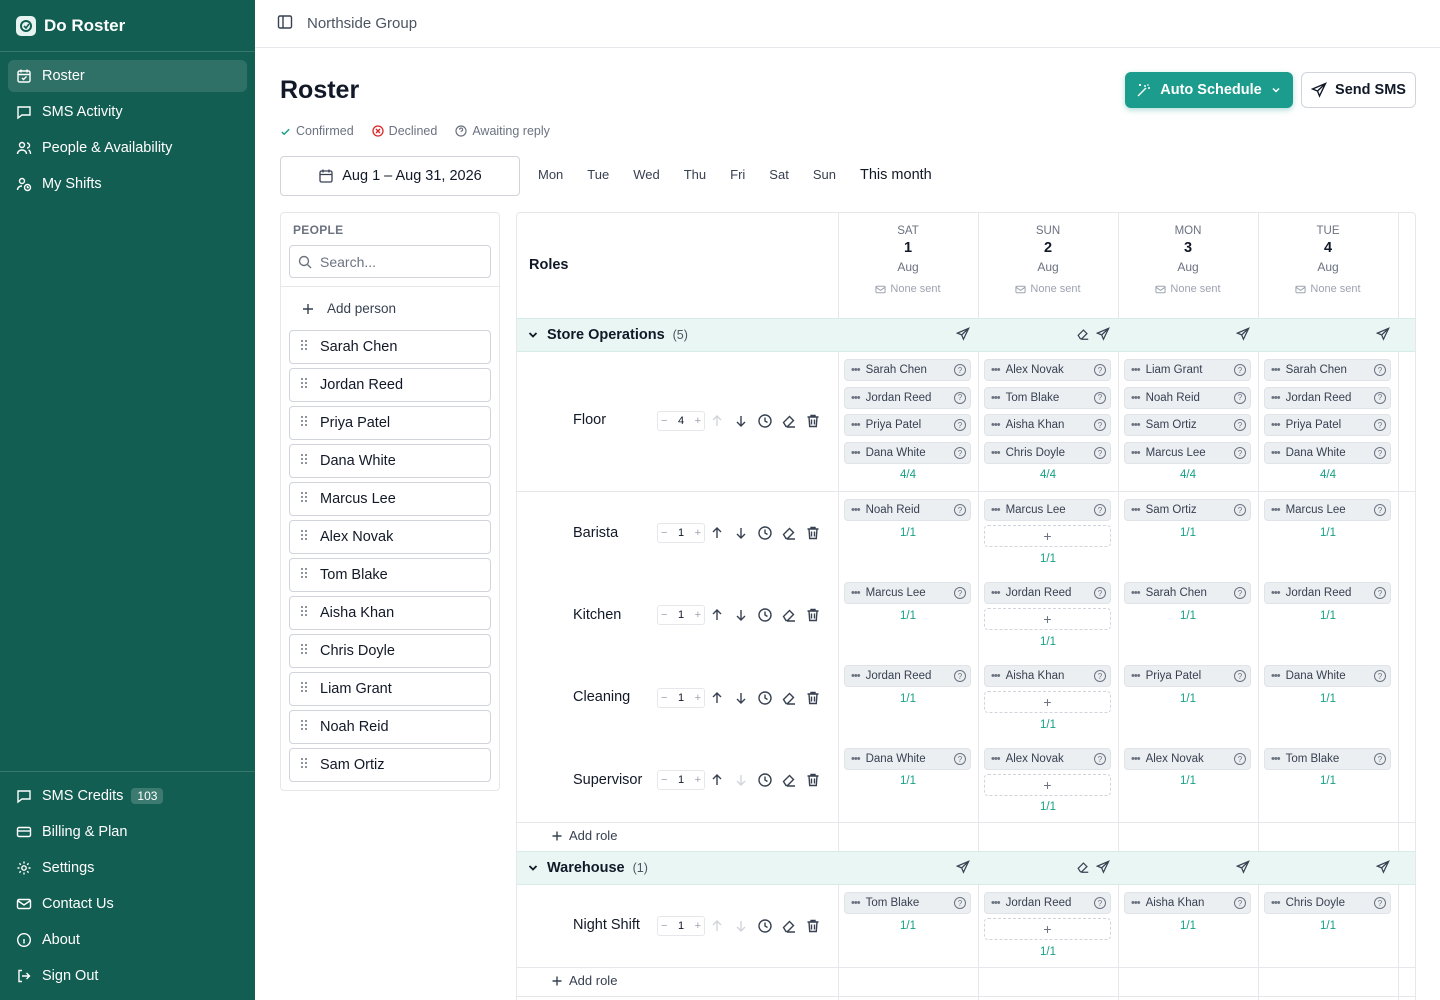 This screenshot has width=1440, height=1000. What do you see at coordinates (584, 835) in the screenshot?
I see `add-role-button: Add role` at bounding box center [584, 835].